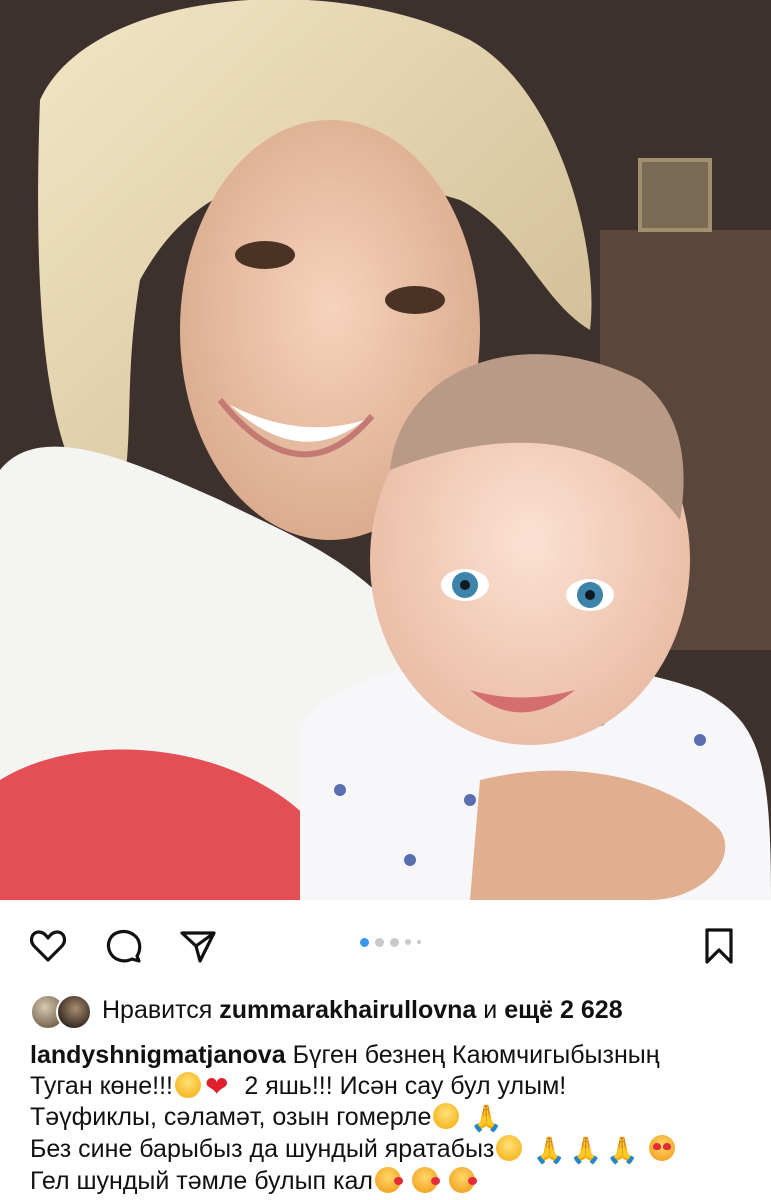 Image resolution: width=771 pixels, height=1200 pixels. I want to click on caption-line-1: Бүген безнең Каюмчигыбызның, so click(476, 1055).